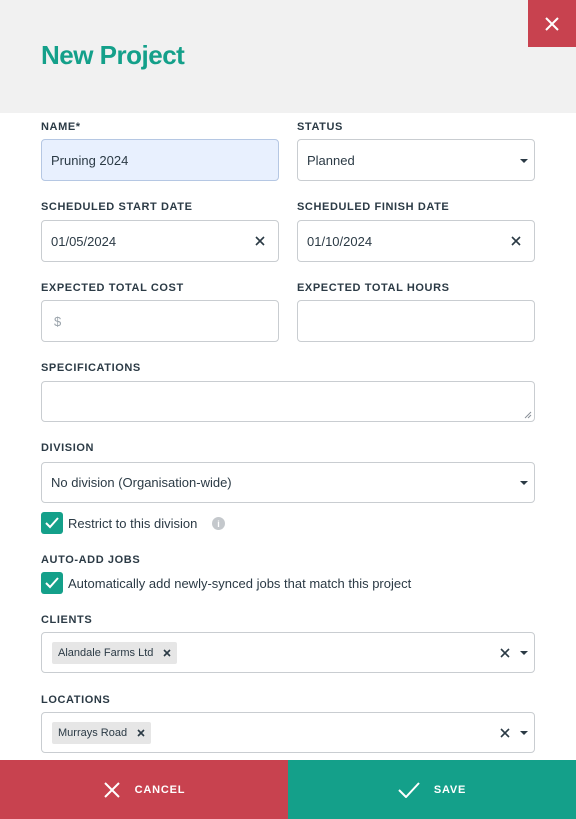 The image size is (576, 819). I want to click on clear-locations-button, so click(505, 733).